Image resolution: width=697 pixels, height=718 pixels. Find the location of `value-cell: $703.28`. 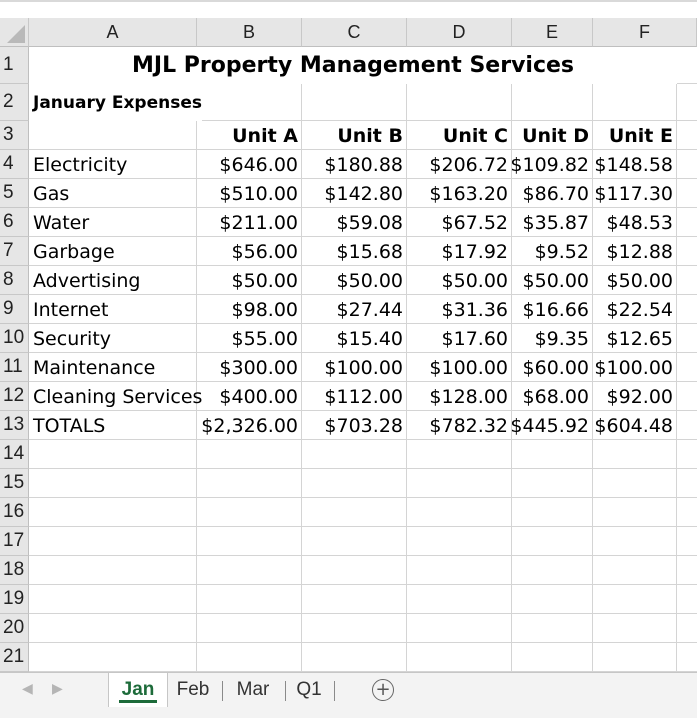

value-cell: $703.28 is located at coordinates (354, 425).